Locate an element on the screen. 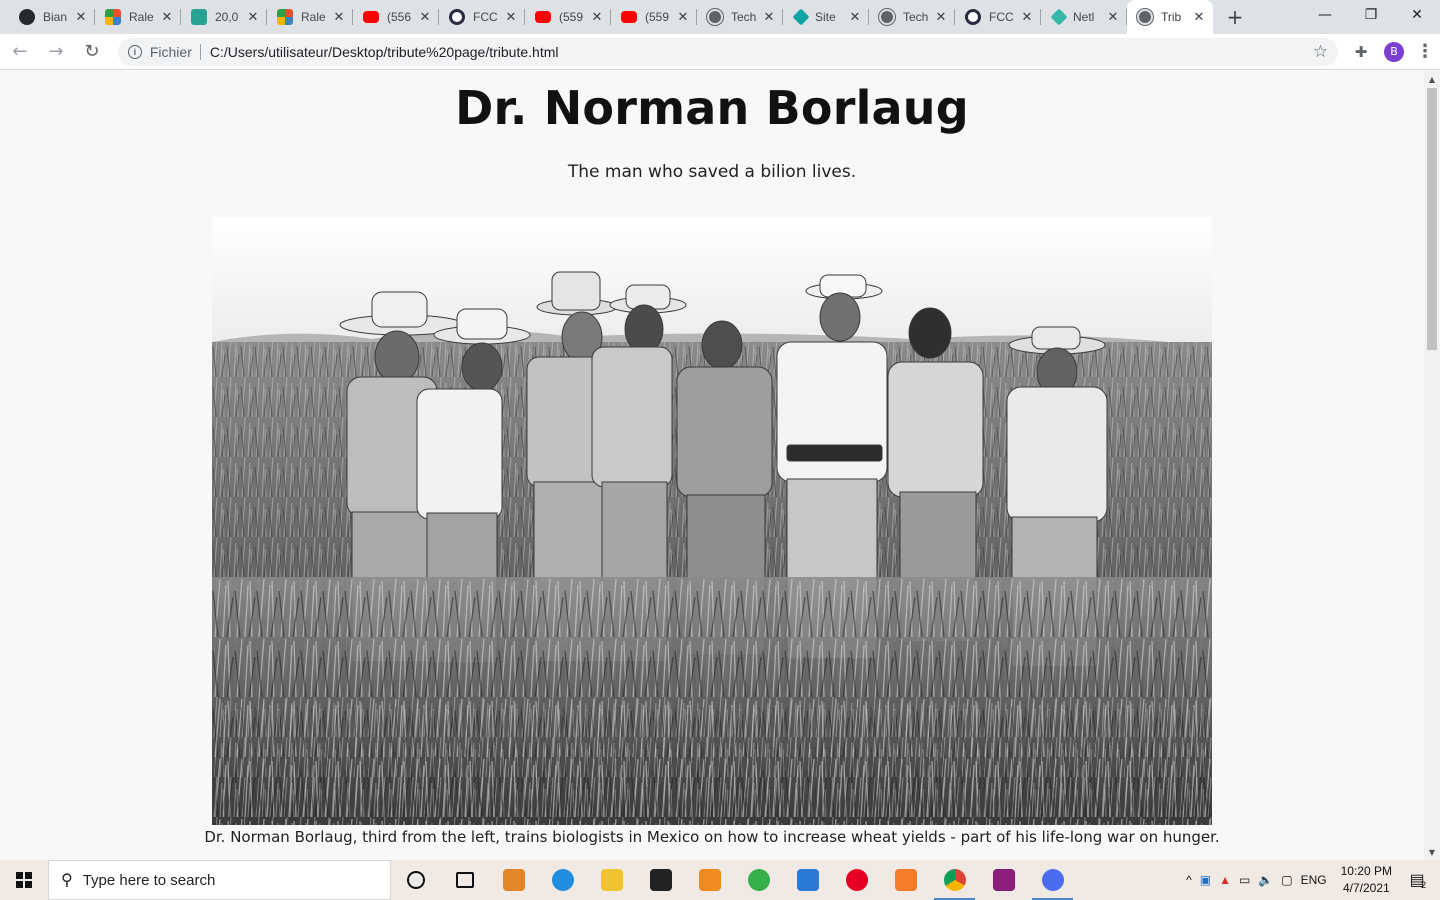 Image resolution: width=1440 pixels, height=900 pixels. mail-icon-glyph is located at coordinates (807, 880).